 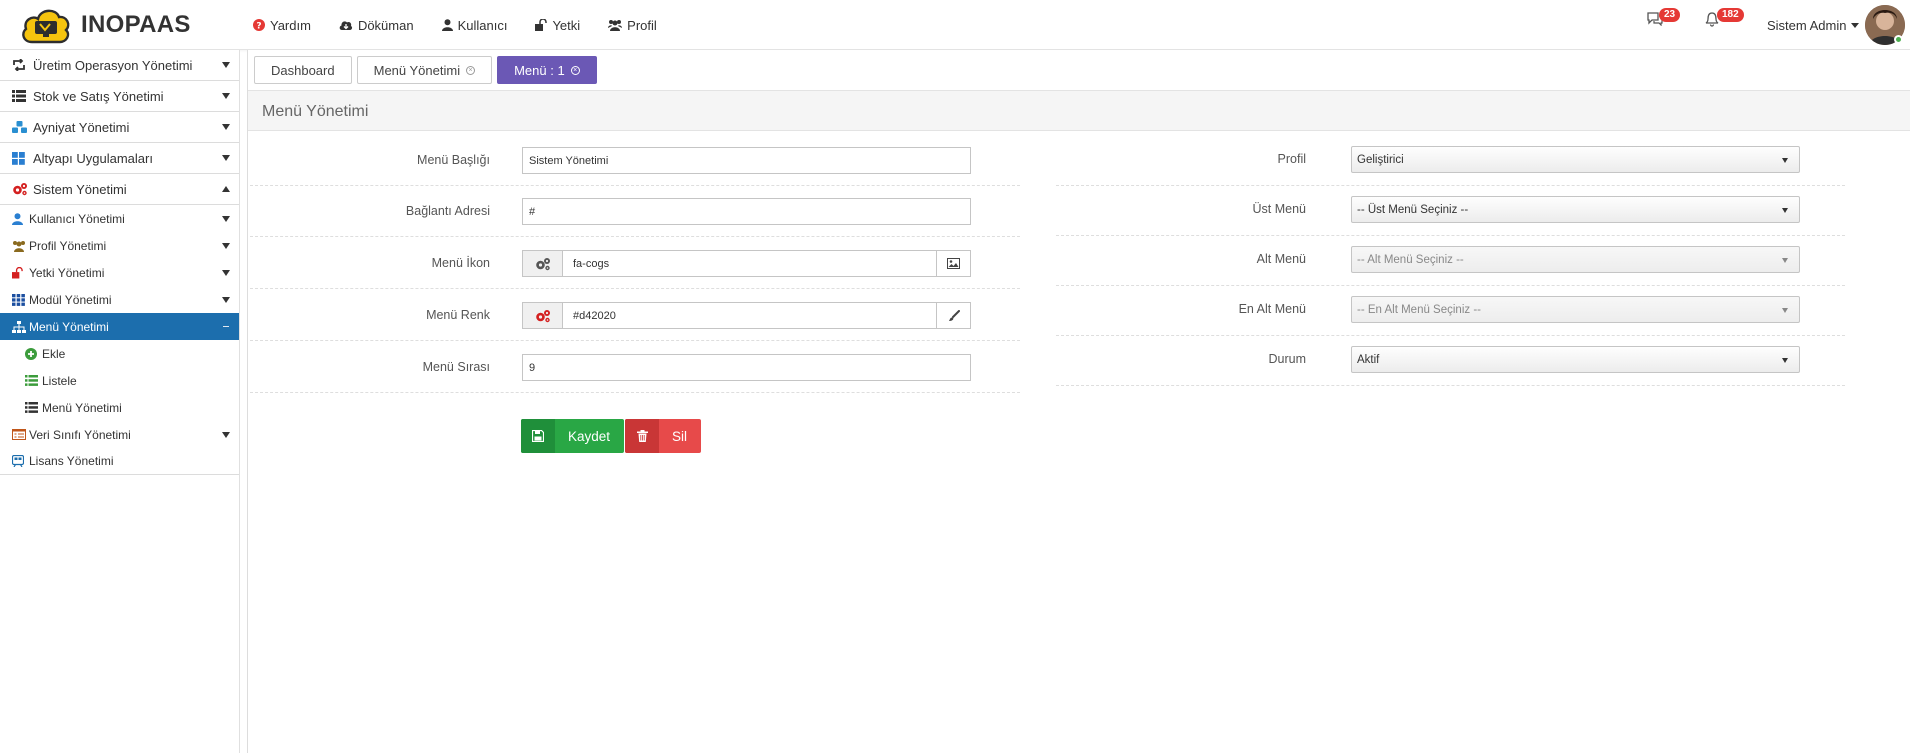 I want to click on nav-kullanici: Kullanıcı, so click(x=474, y=25).